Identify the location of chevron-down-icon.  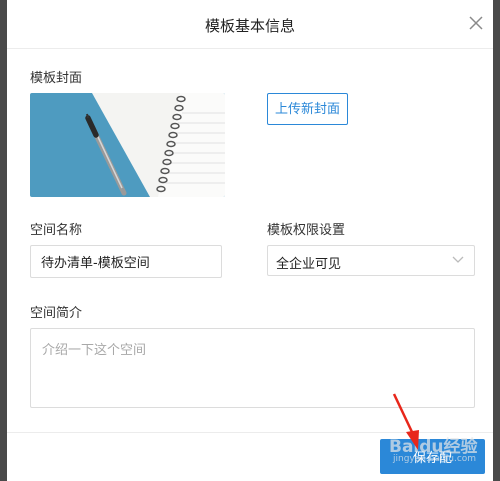
(458, 259).